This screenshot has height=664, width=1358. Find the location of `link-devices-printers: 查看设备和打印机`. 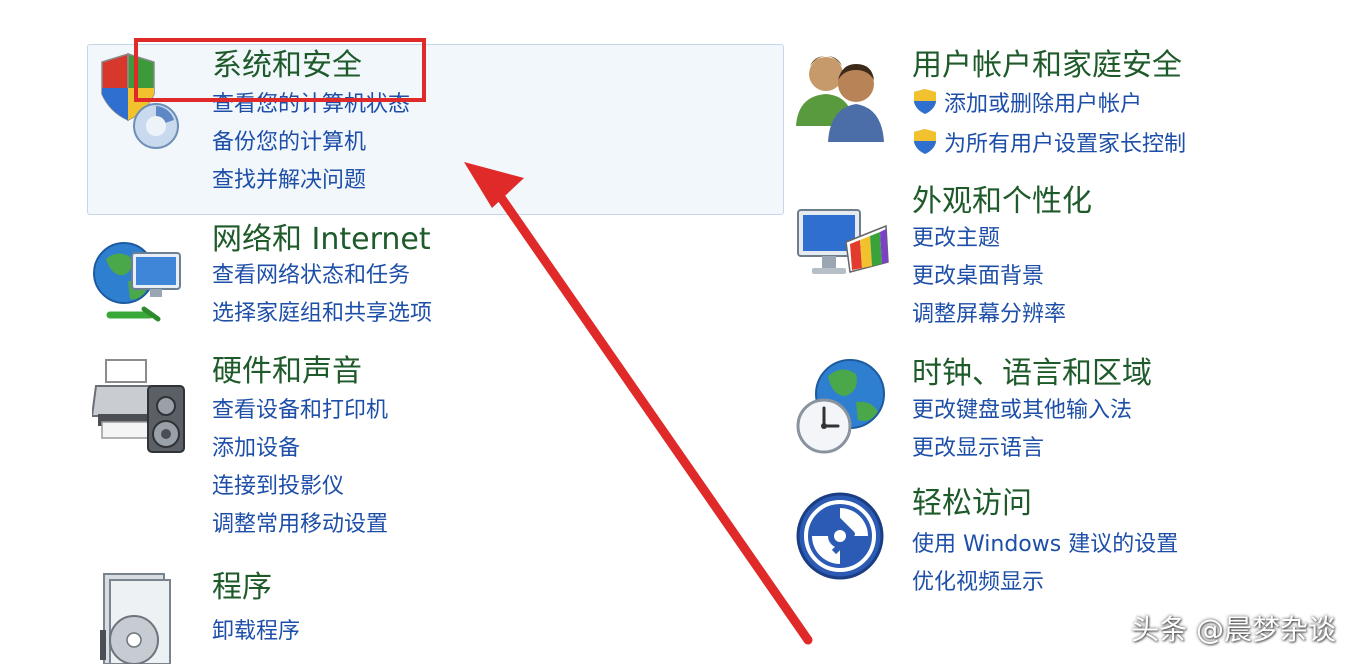

link-devices-printers: 查看设备和打印机 is located at coordinates (300, 411).